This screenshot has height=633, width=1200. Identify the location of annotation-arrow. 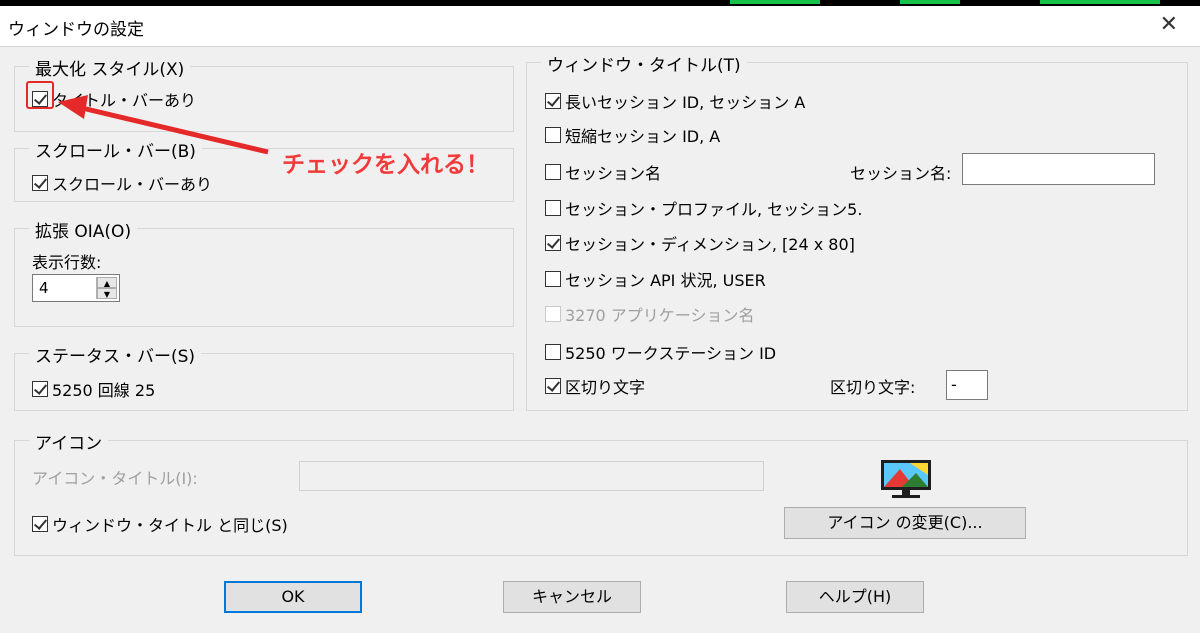
(163, 125).